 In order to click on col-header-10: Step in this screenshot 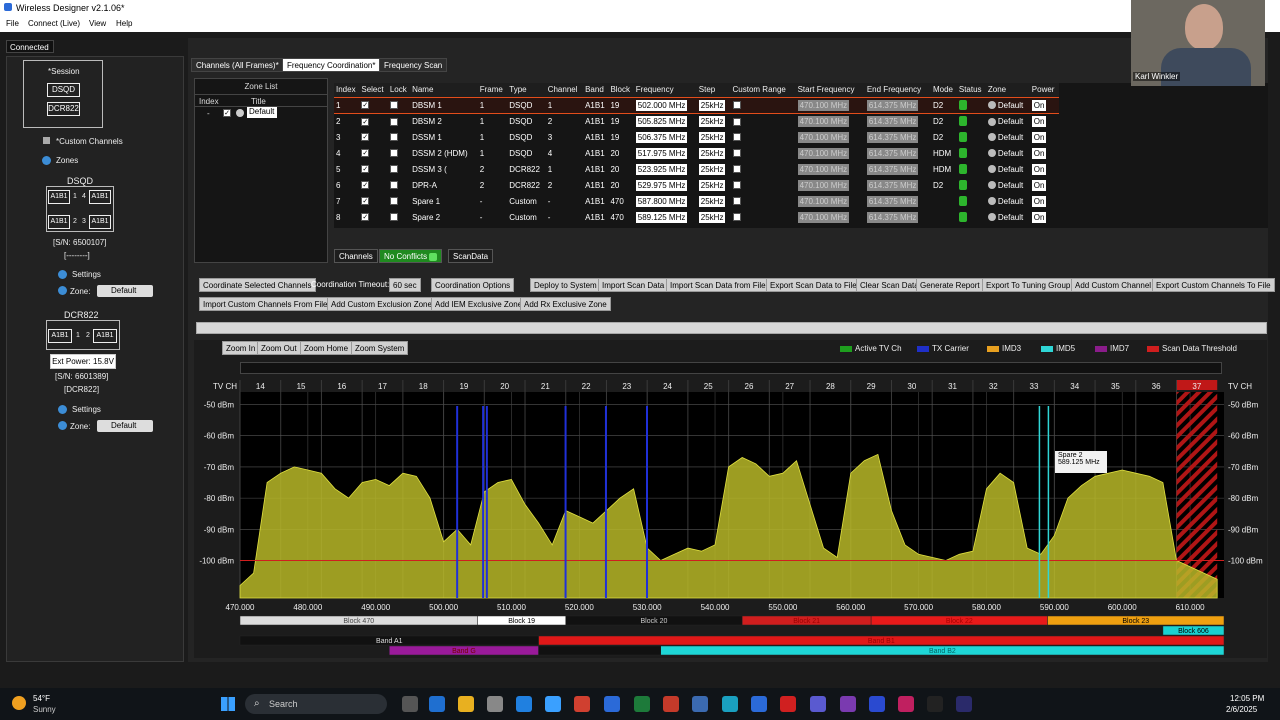, I will do `click(713, 90)`.